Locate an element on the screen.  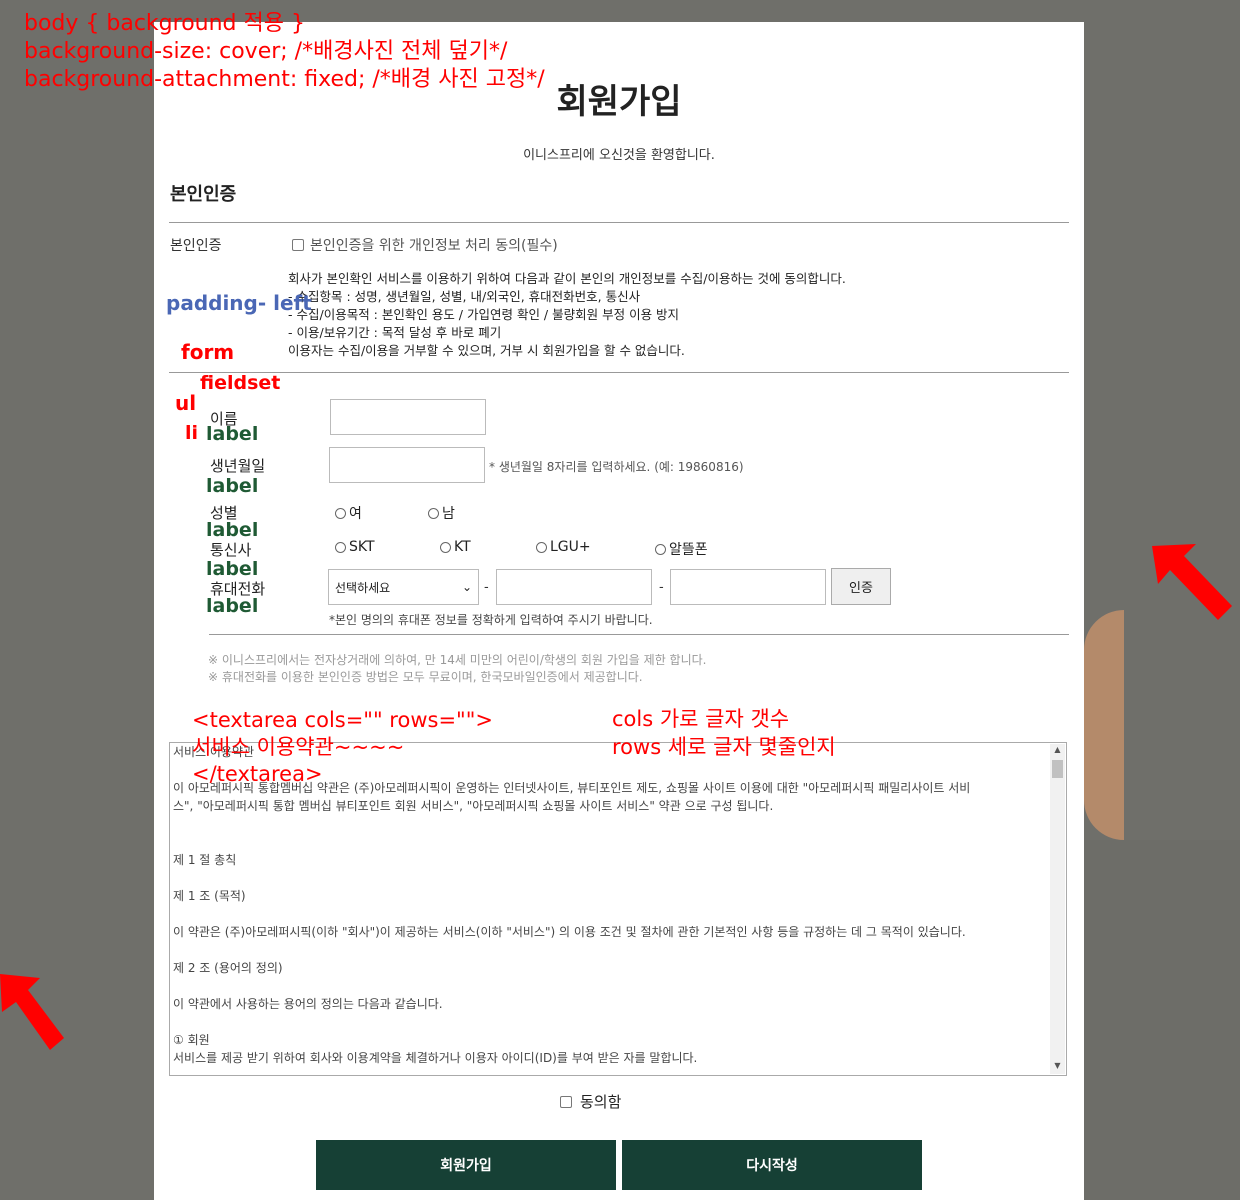
carrier-lgu-radio: LGU+ is located at coordinates (563, 547).